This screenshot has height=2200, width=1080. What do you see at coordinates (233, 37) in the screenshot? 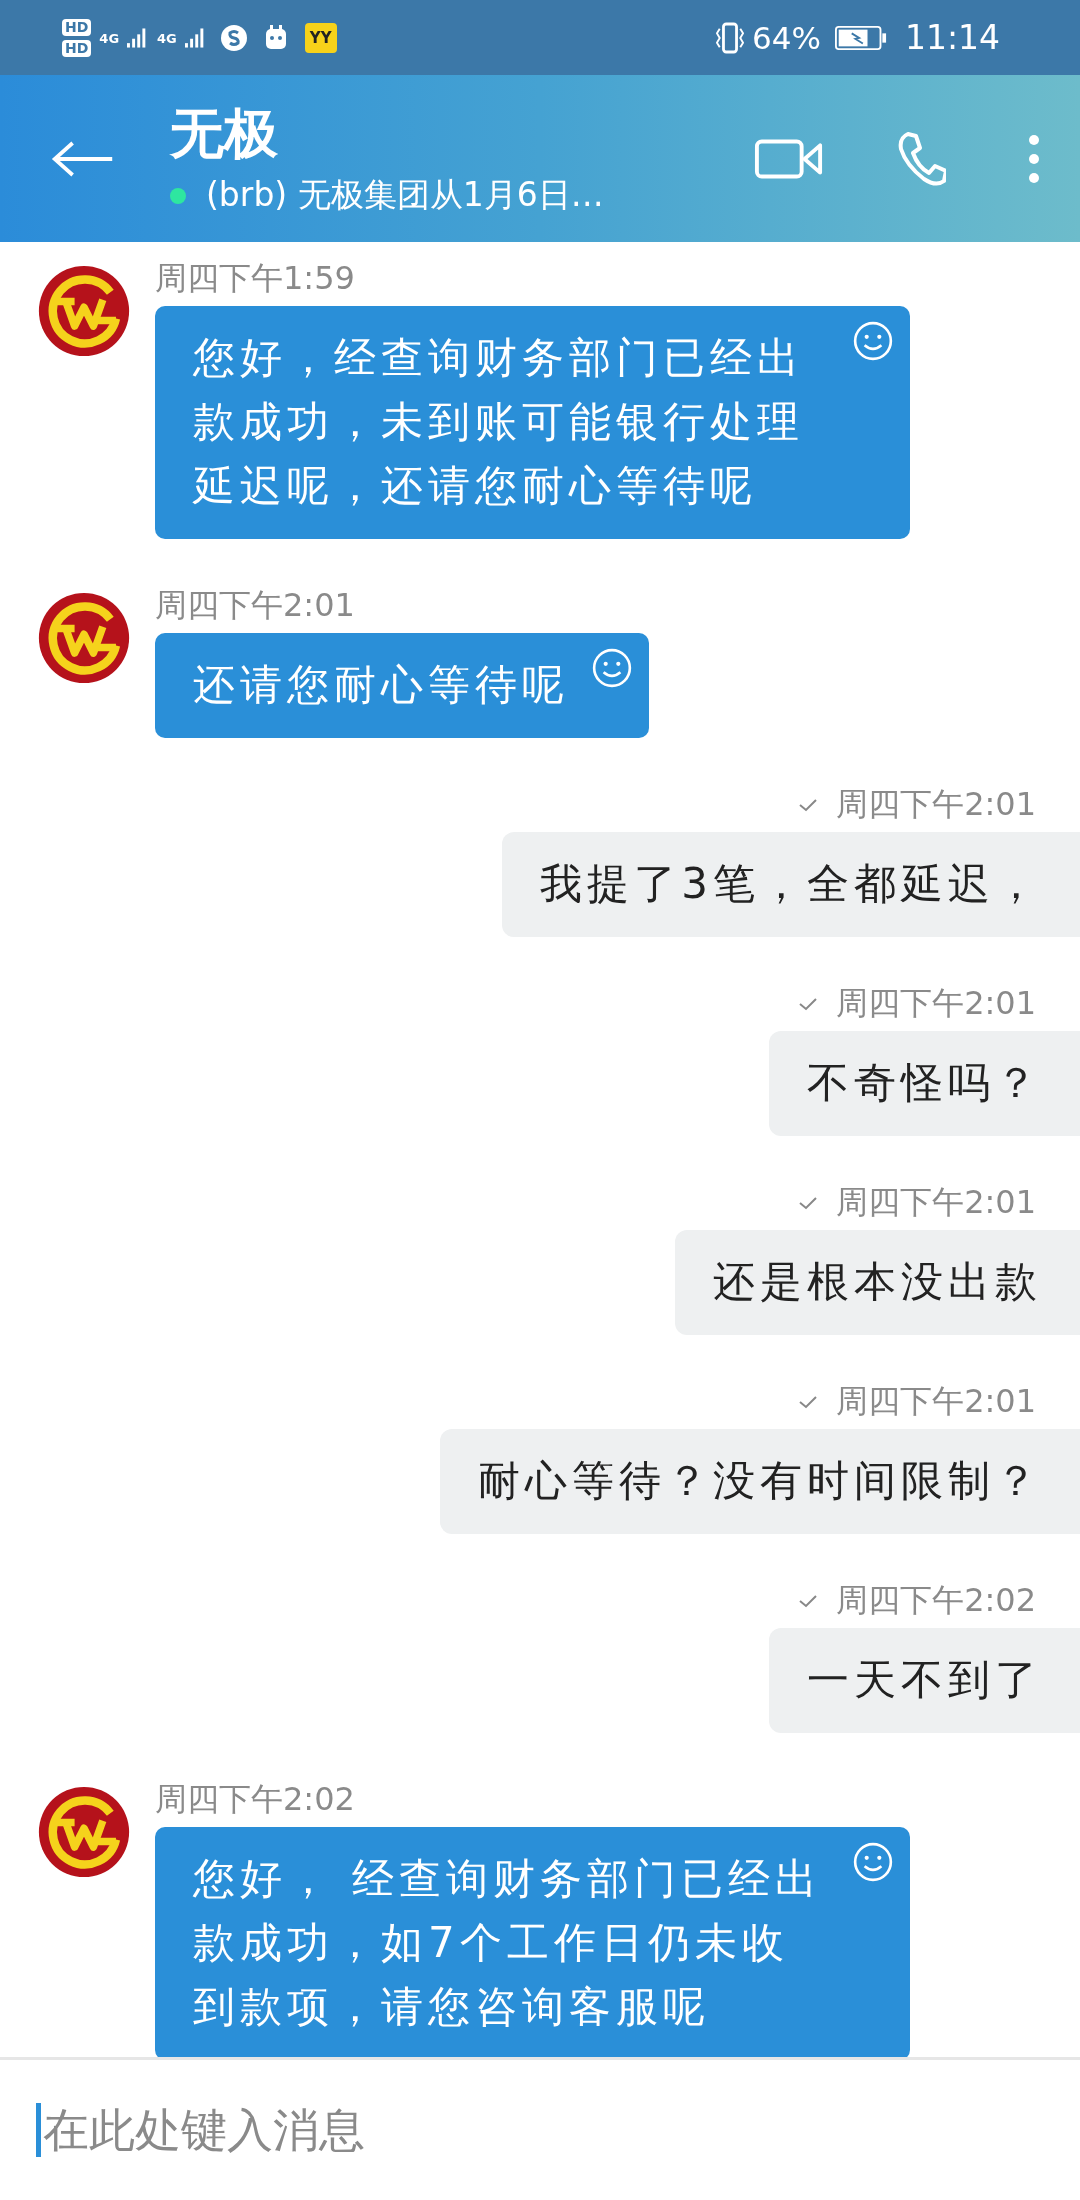
I see `chat-app-icon` at bounding box center [233, 37].